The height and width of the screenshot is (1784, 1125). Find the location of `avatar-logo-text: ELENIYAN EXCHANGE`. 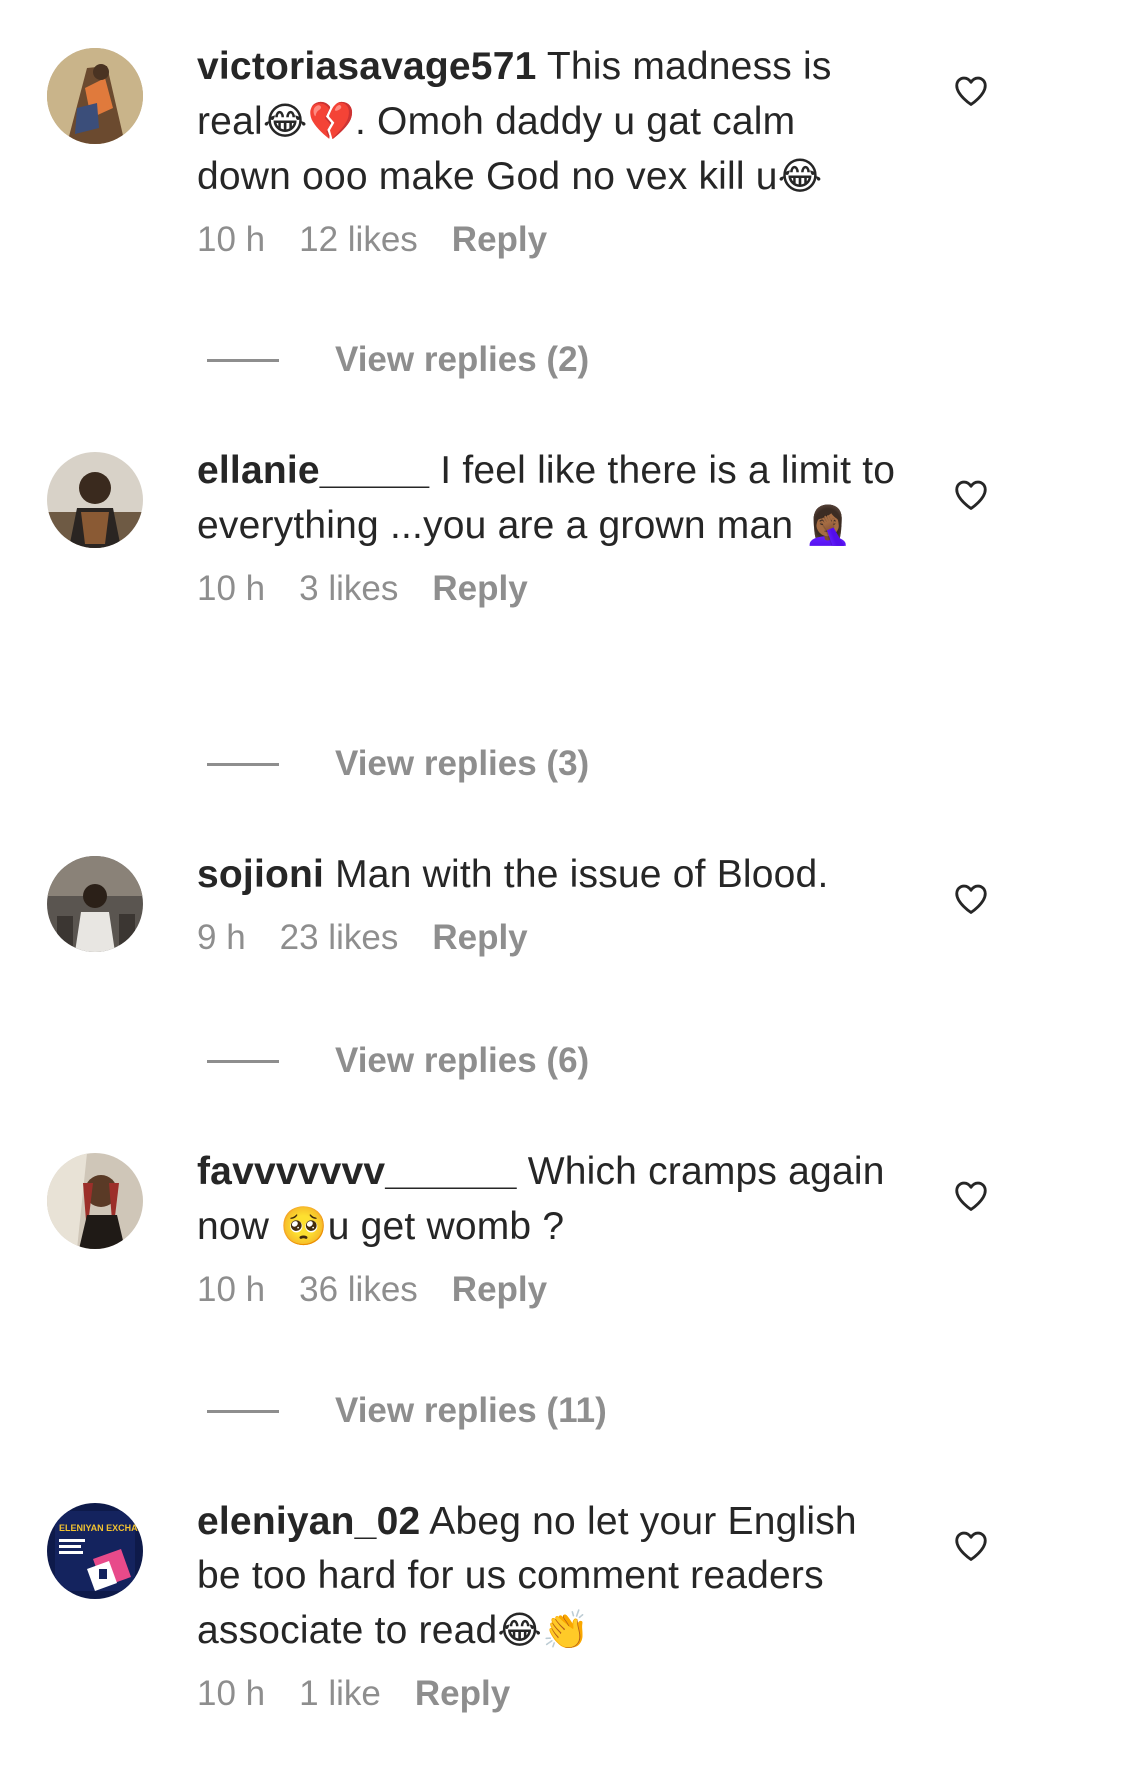

avatar-logo-text: ELENIYAN EXCHANGE is located at coordinates (101, 1528).